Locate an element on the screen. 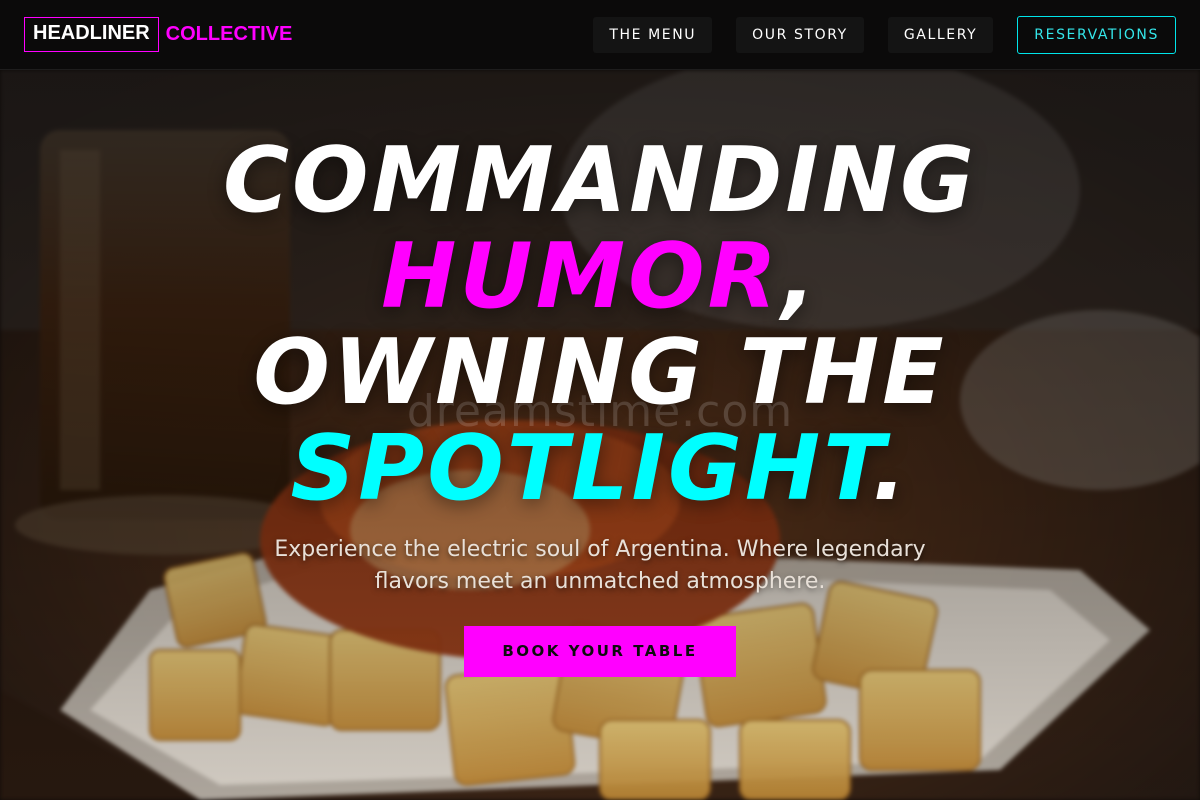  brand-name-primary: HEADLINER is located at coordinates (91, 34).